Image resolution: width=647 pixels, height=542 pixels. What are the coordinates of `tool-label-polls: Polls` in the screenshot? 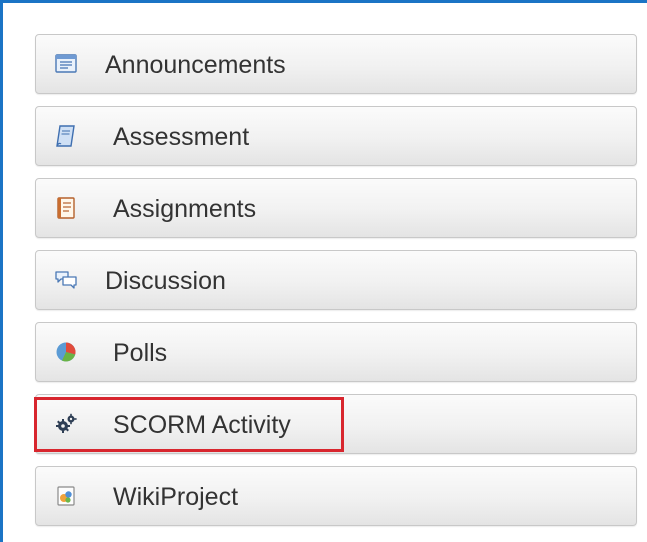 It's located at (140, 353).